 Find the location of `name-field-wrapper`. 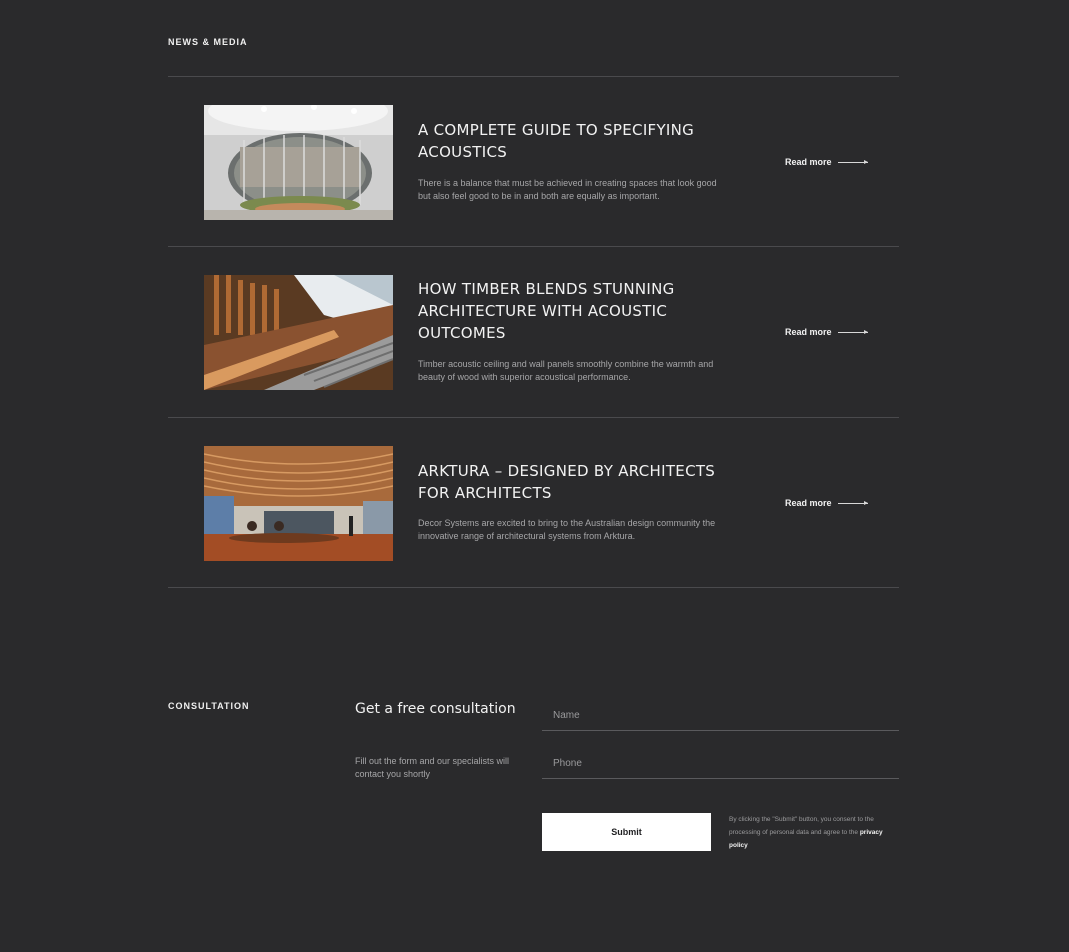

name-field-wrapper is located at coordinates (720, 715).